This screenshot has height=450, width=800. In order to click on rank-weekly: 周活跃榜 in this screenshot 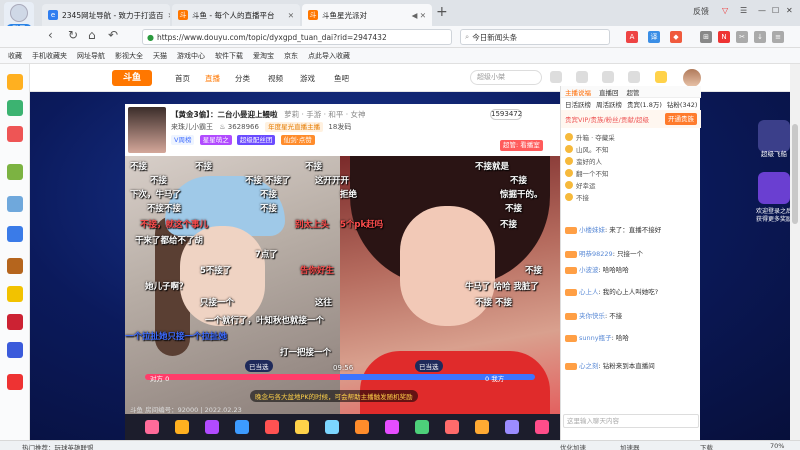, I will do `click(609, 104)`.